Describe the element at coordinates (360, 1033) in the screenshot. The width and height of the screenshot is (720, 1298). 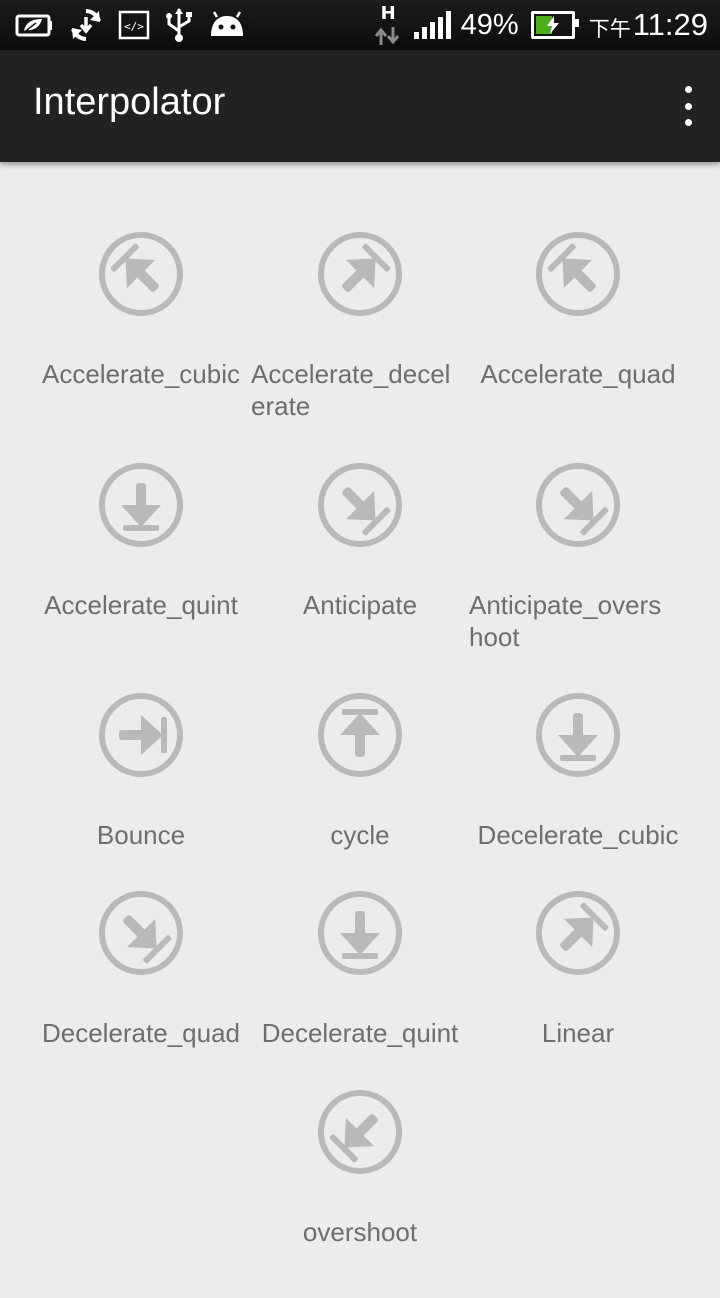
I see `interpolator-label: Decelerate_quint` at that location.